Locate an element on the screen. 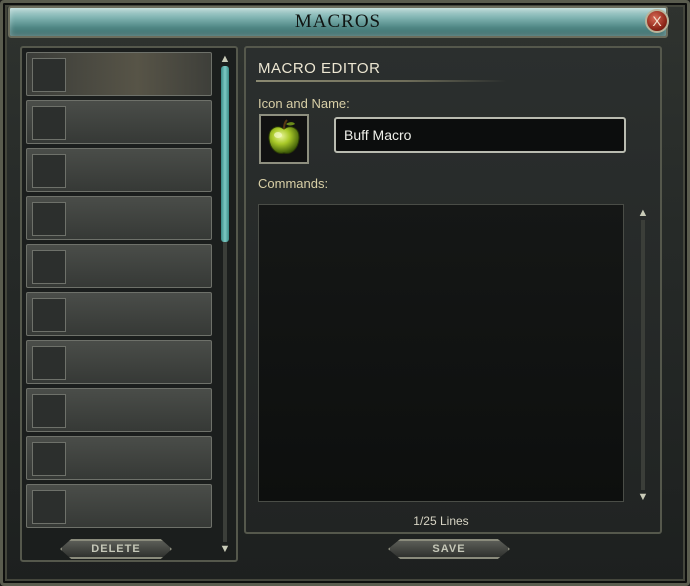 Image resolution: width=690 pixels, height=586 pixels. scroll-thumb is located at coordinates (225, 154).